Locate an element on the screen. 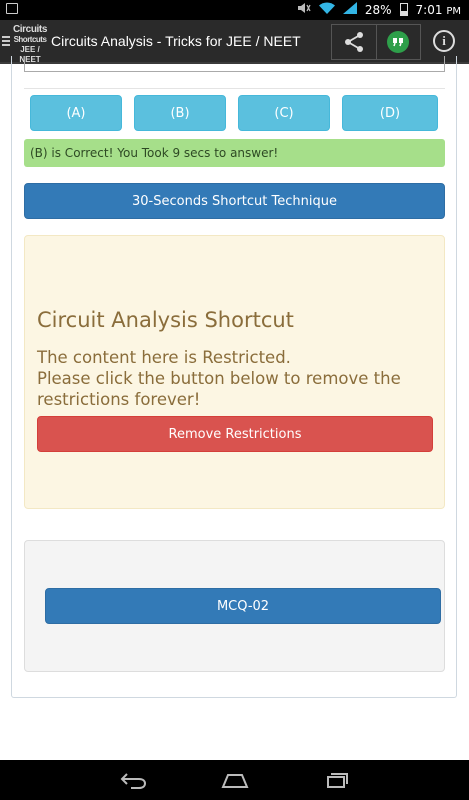 The image size is (469, 800). clock-suffix: PM is located at coordinates (453, 11).